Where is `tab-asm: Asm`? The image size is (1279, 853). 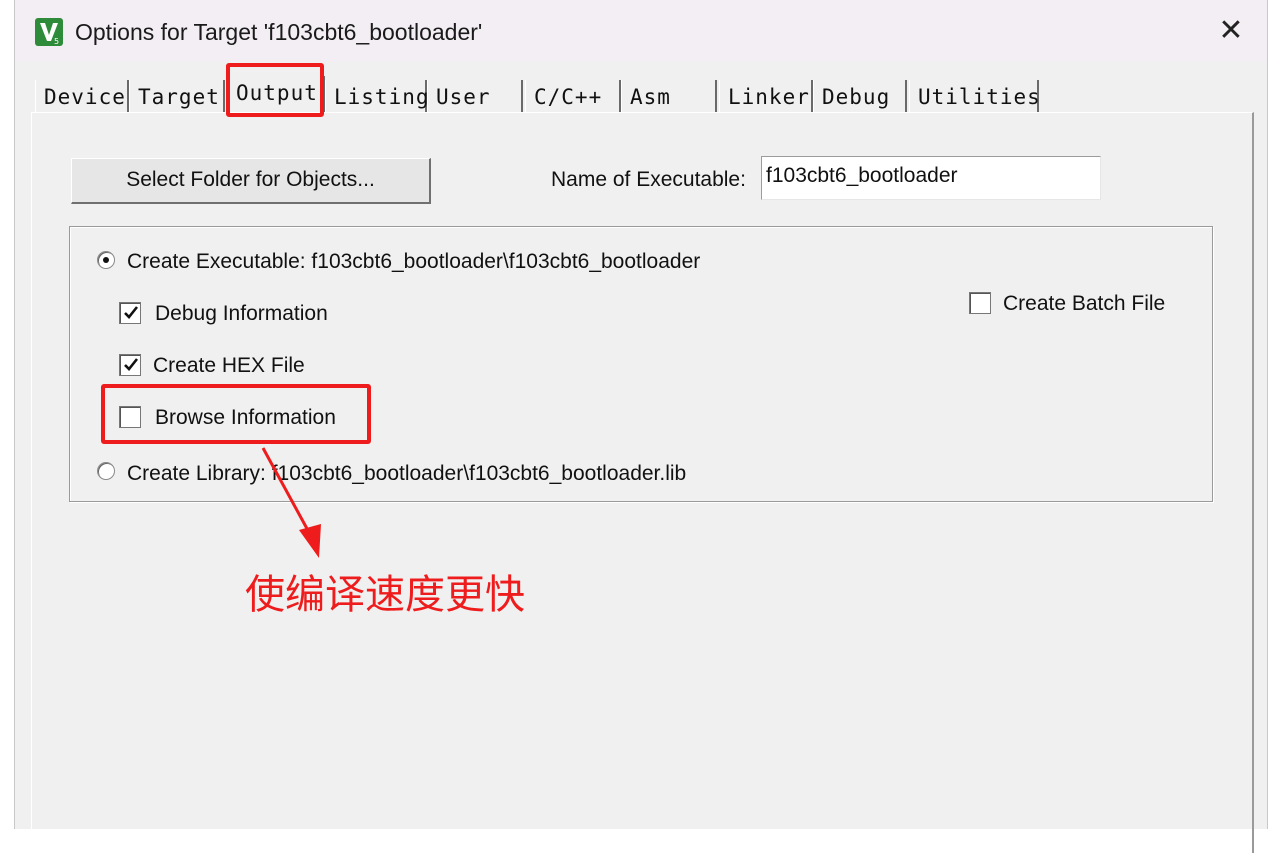 tab-asm: Asm is located at coordinates (669, 96).